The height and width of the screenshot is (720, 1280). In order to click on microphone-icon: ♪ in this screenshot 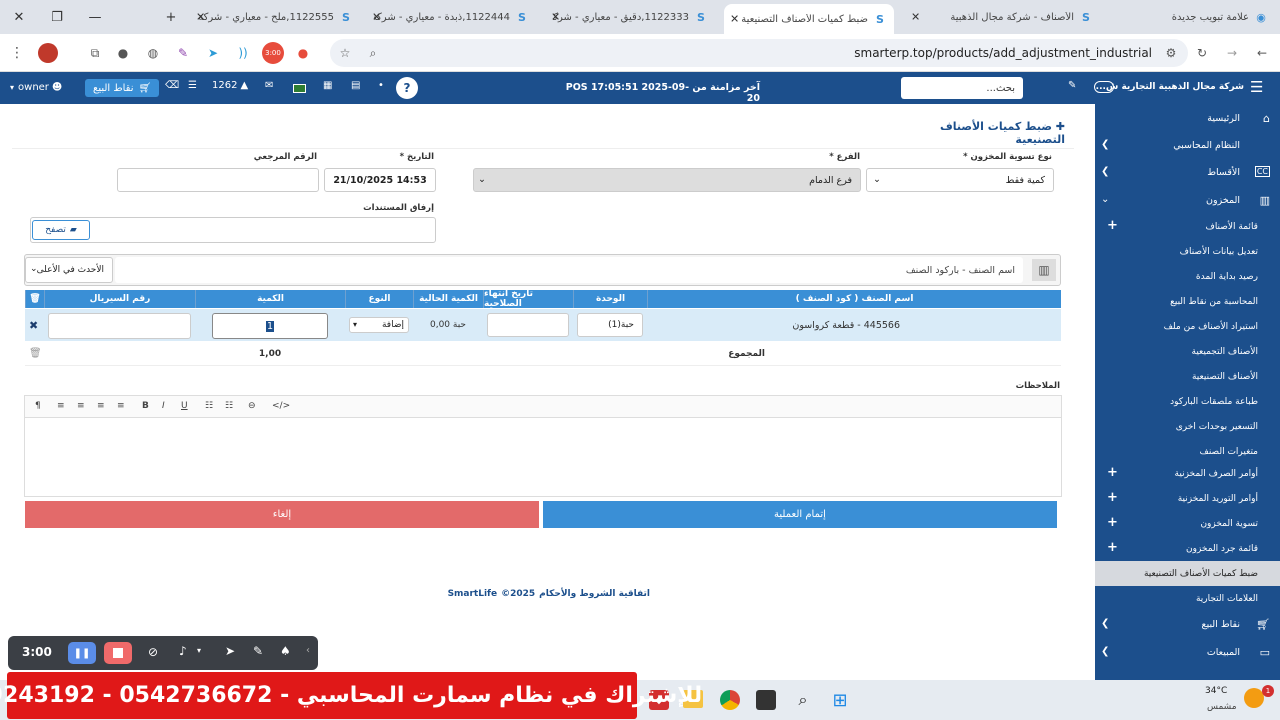, I will do `click(183, 651)`.